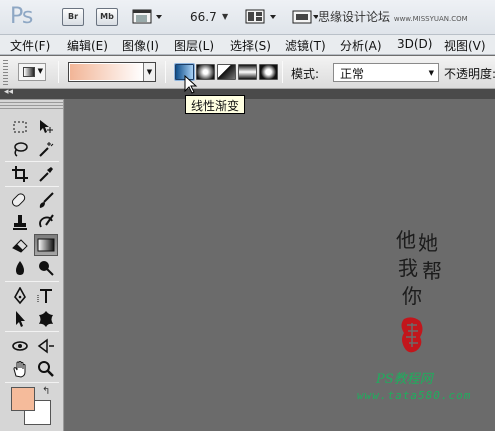  I want to click on screen-mode-icon, so click(305, 17).